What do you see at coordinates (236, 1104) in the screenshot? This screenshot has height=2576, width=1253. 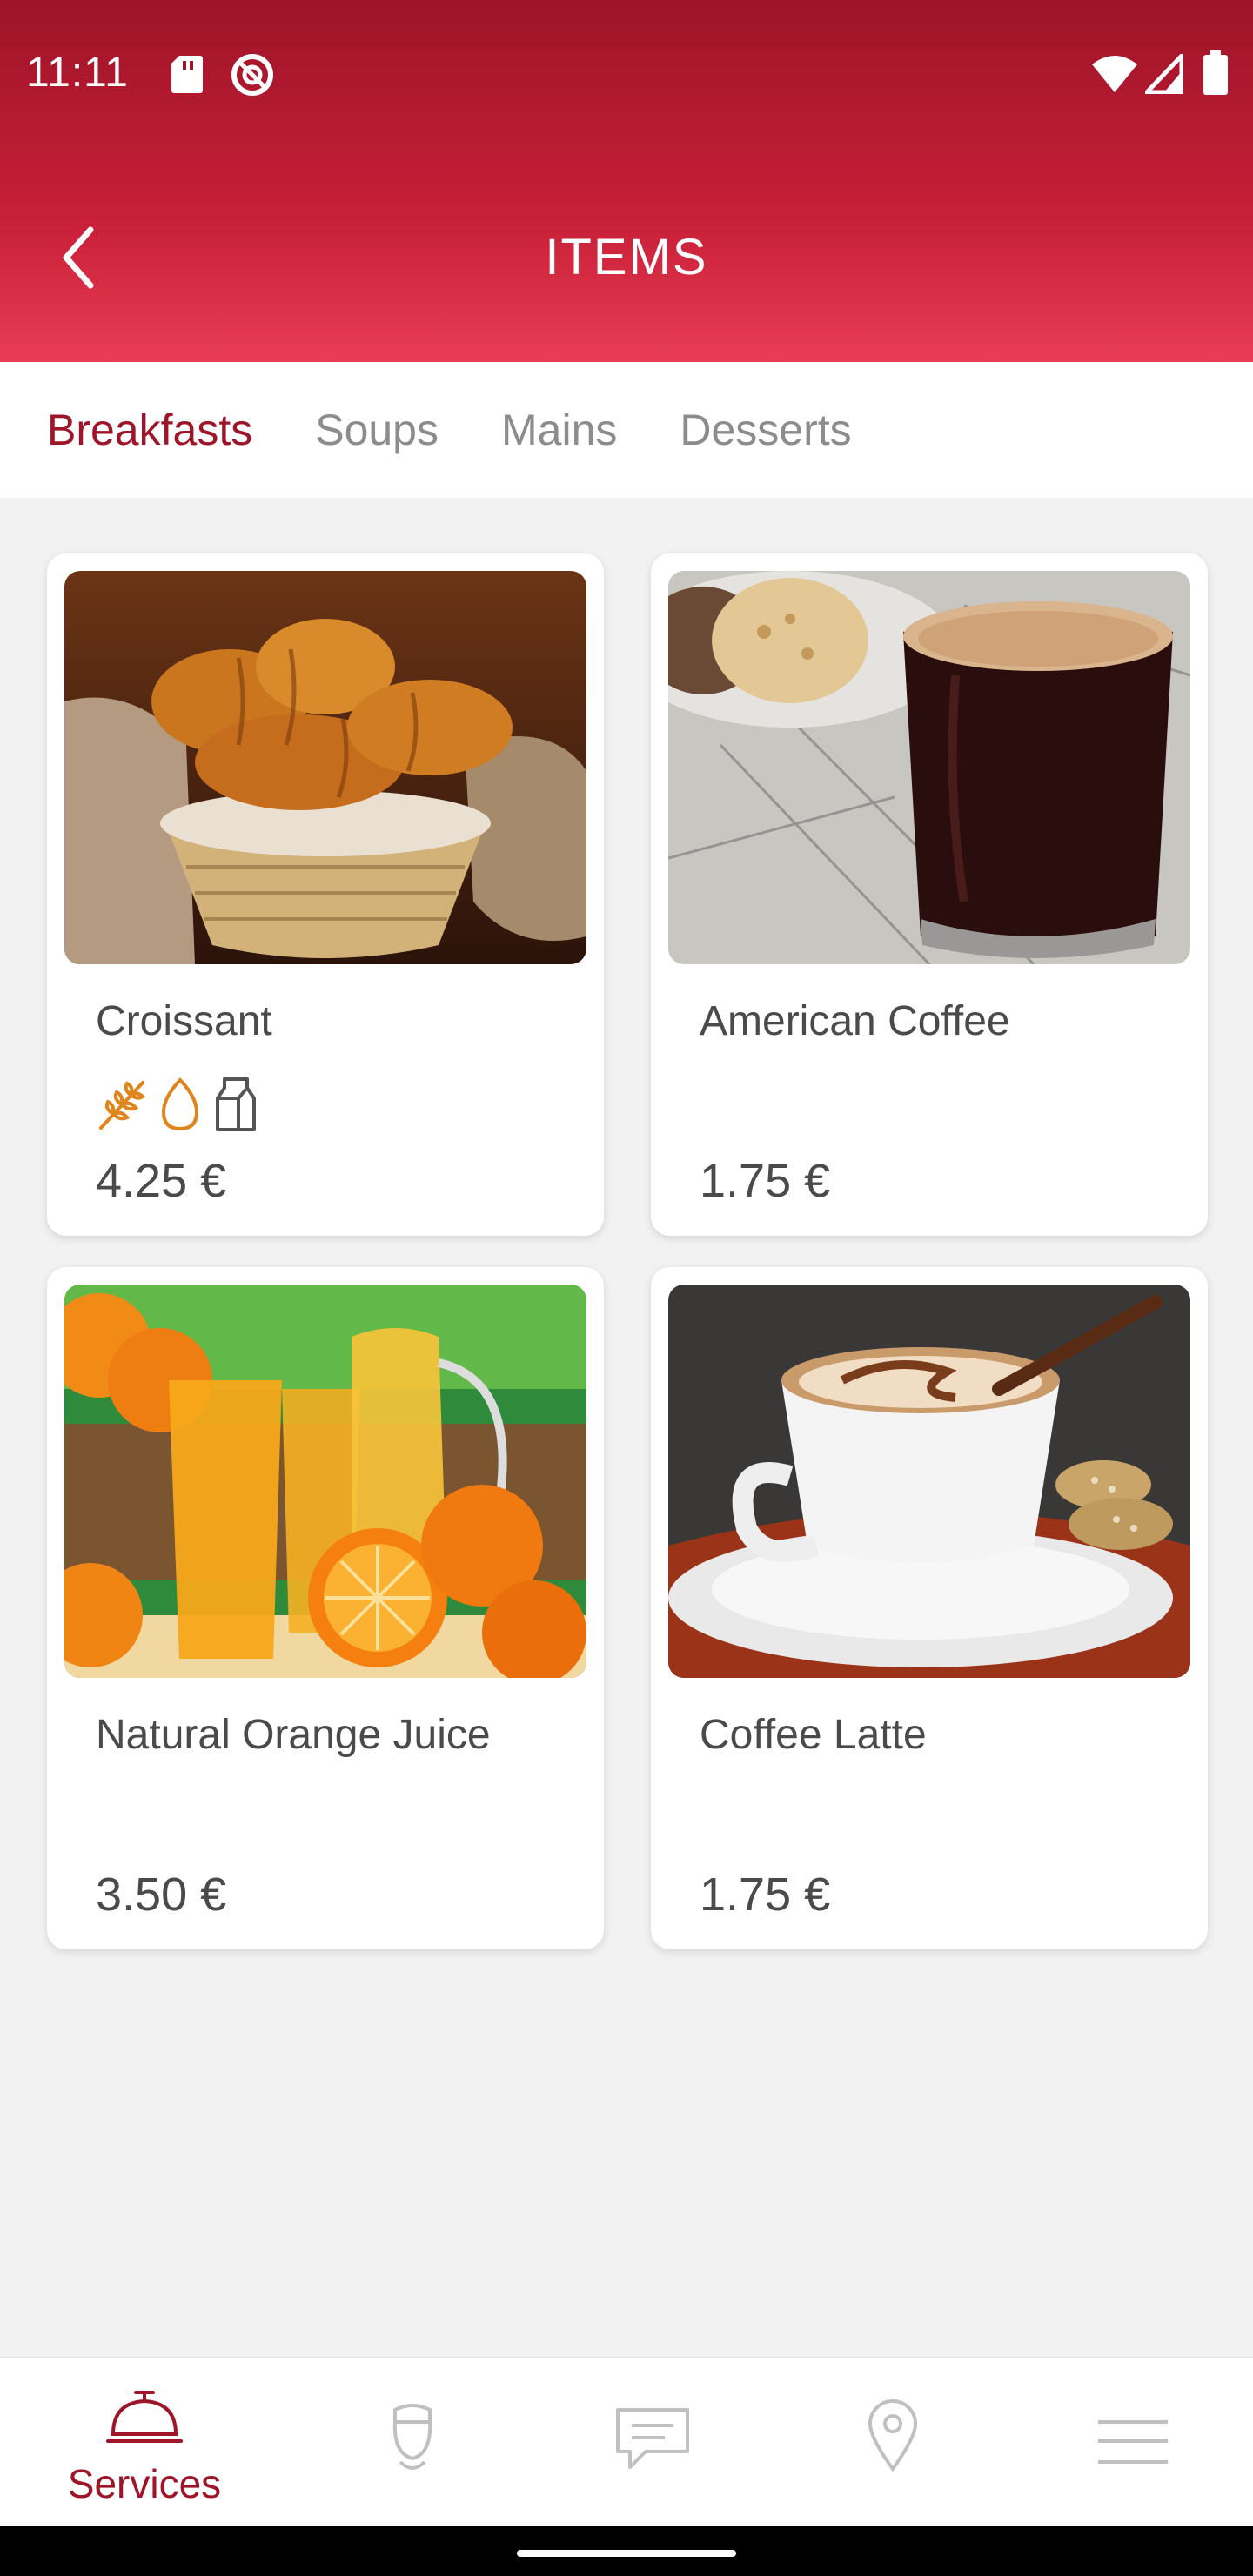 I see `milk-icon` at bounding box center [236, 1104].